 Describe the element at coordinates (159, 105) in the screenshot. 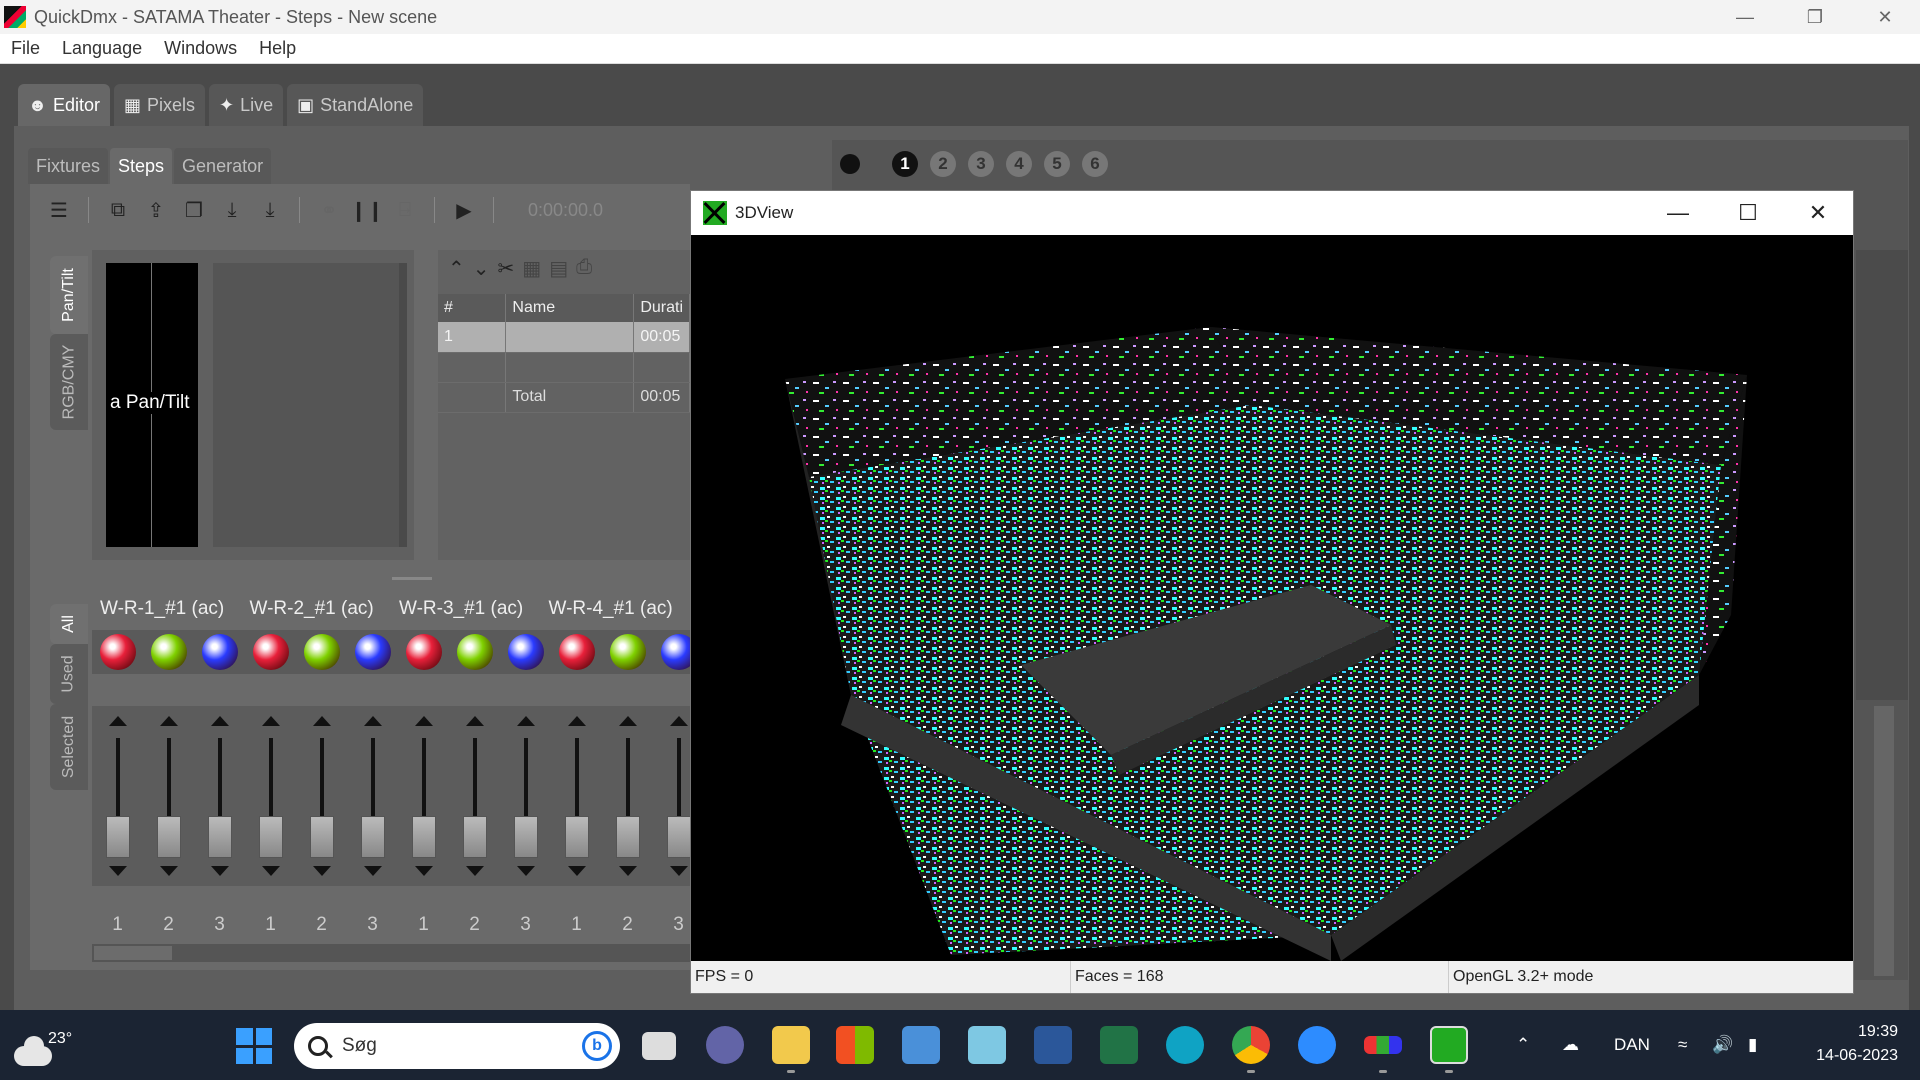

I see `tab-pixels: ▦ Pixels` at that location.